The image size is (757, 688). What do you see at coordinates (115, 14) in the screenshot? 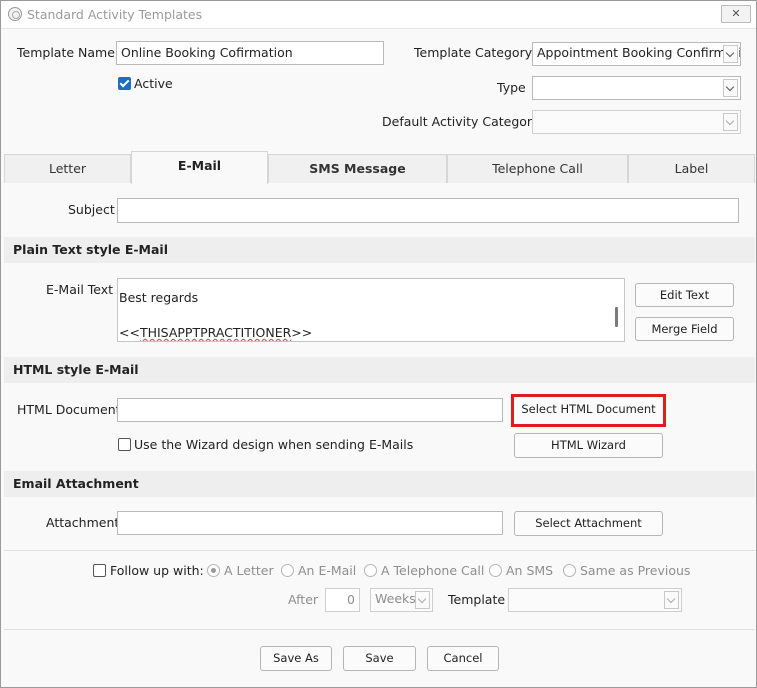
I see `window-title: Standard Activity Templates` at bounding box center [115, 14].